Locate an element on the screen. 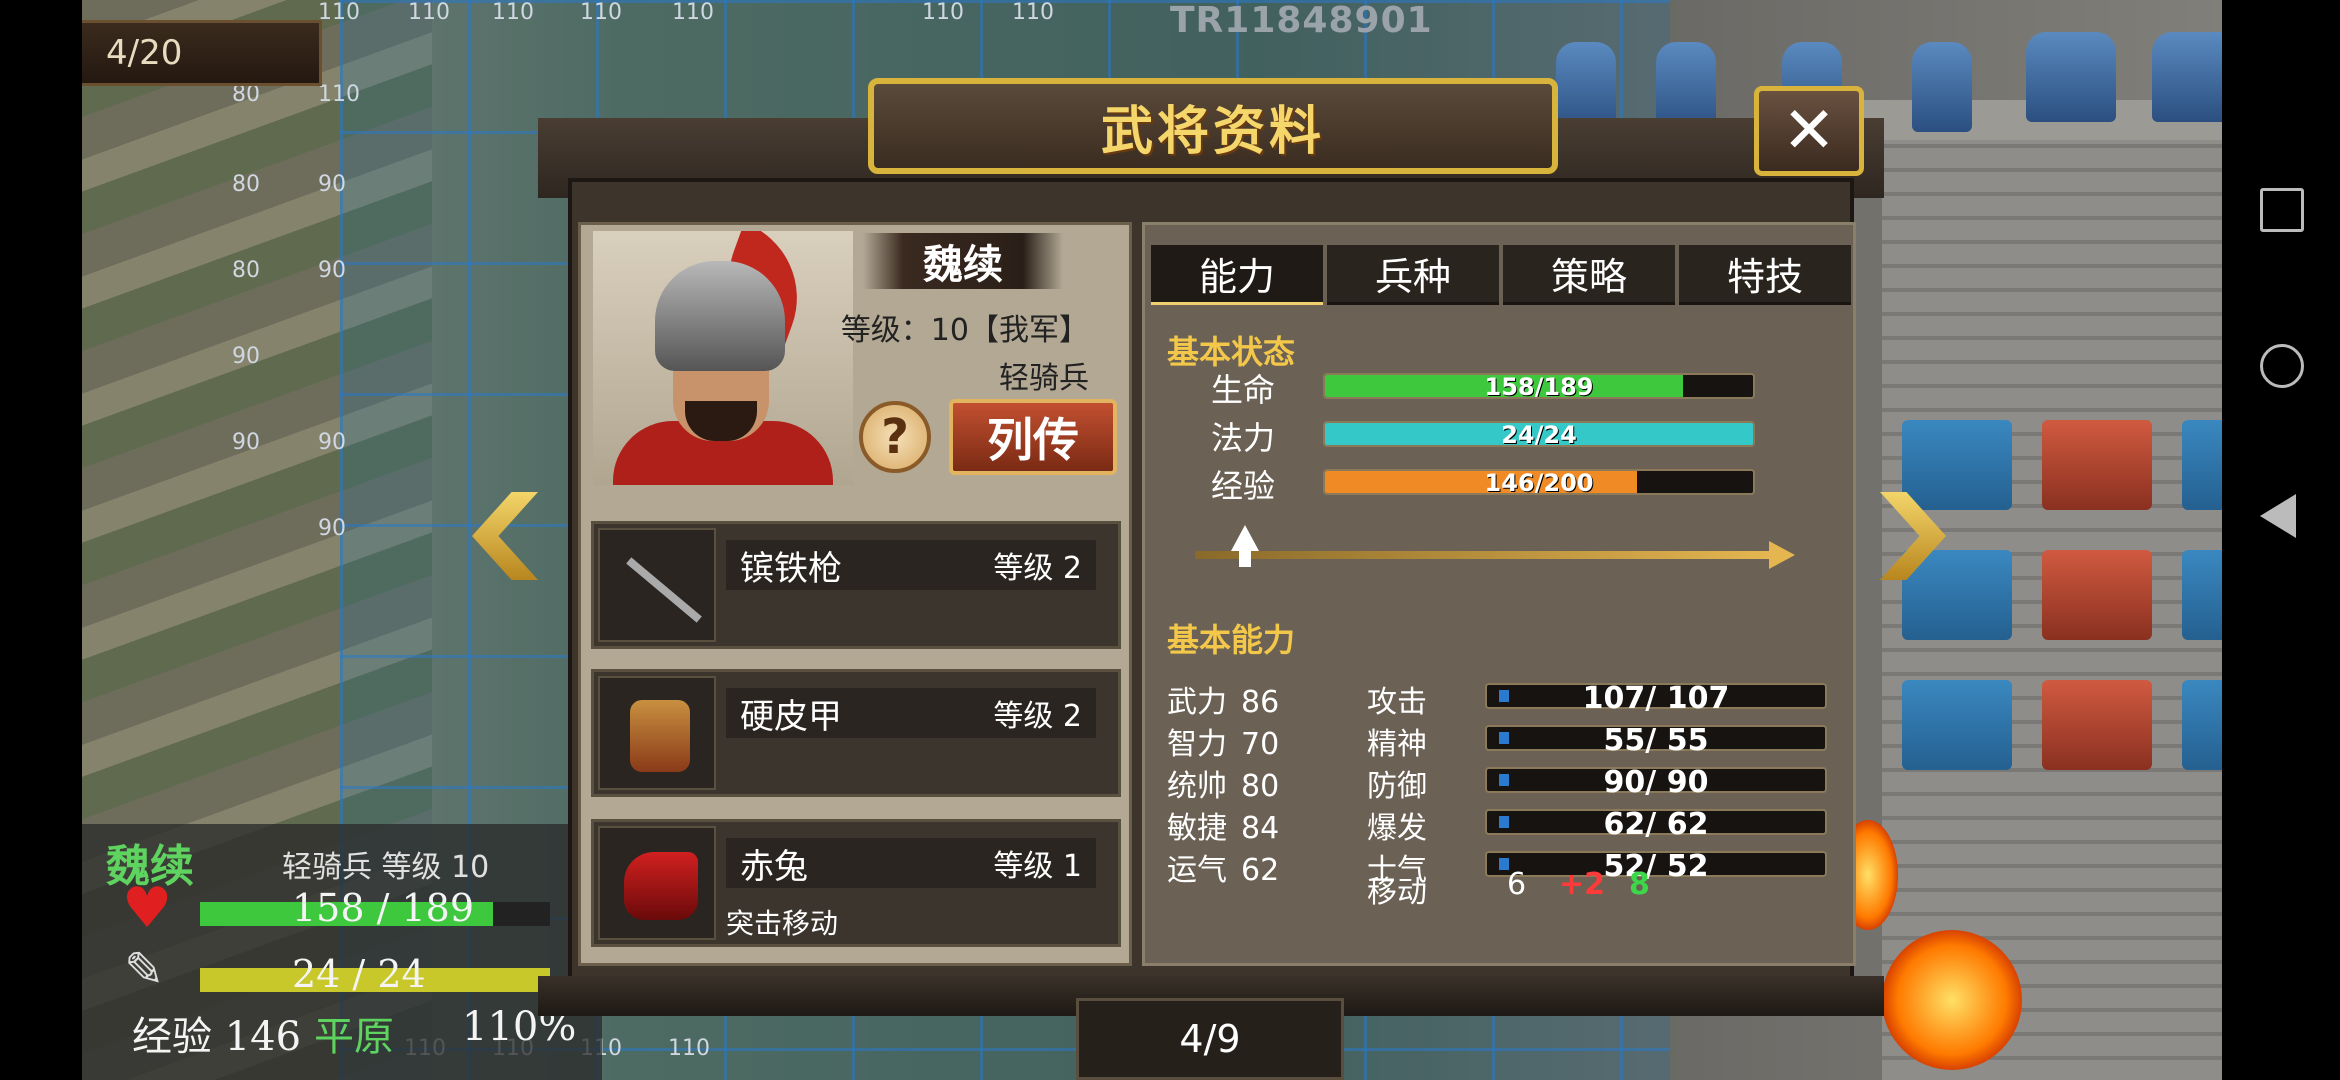 Image resolution: width=2340 pixels, height=1080 pixels. biography-label: 列传 is located at coordinates (1033, 440).